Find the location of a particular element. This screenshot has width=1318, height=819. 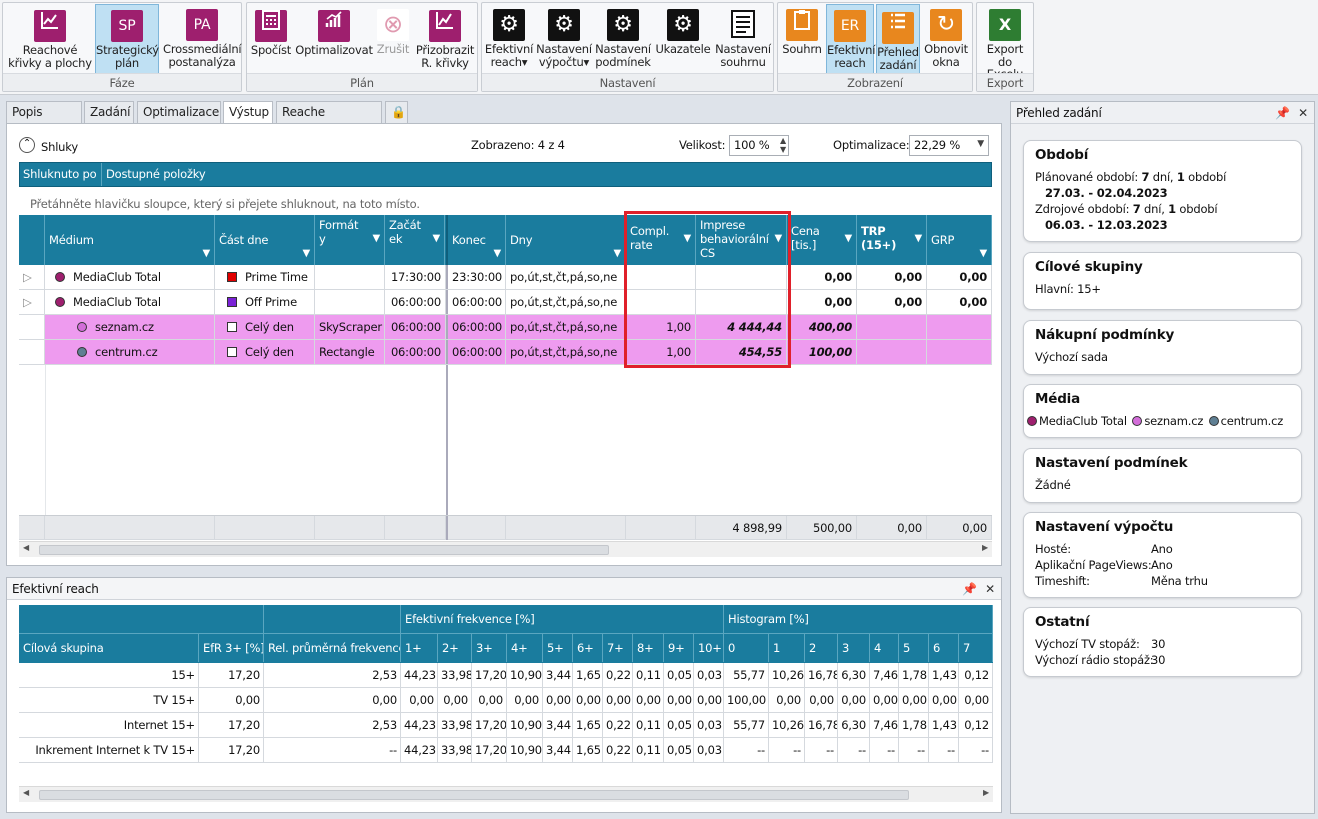

kv-row: Aplikační PageViews: Ano is located at coordinates (1162, 565).